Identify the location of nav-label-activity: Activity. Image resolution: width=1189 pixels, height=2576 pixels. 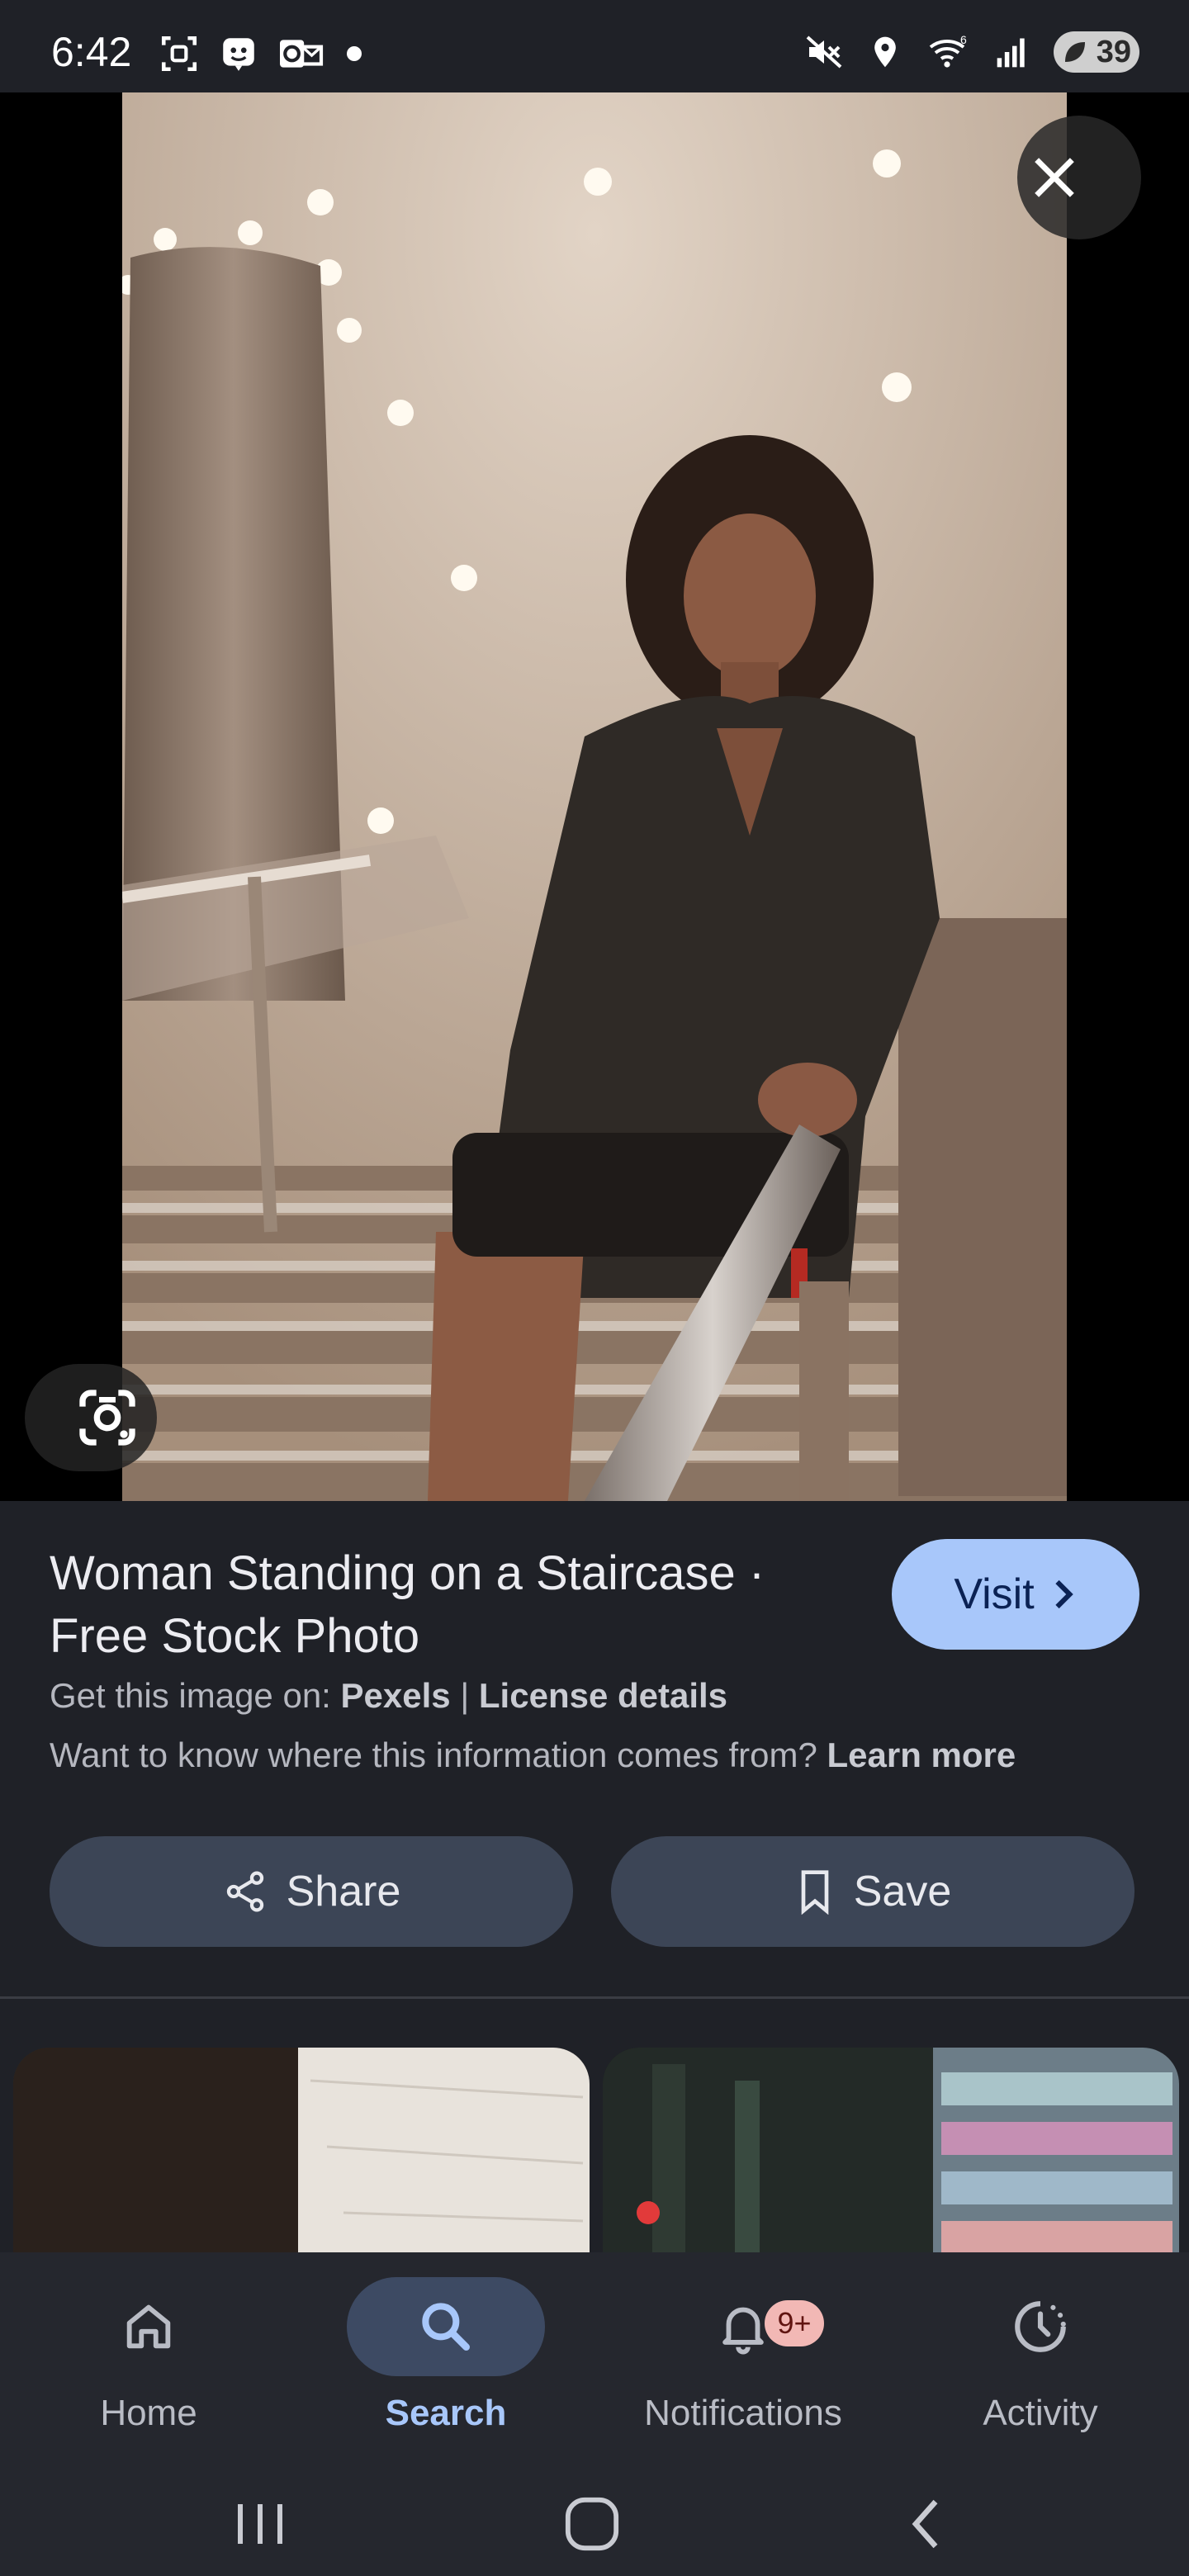
(1040, 2413).